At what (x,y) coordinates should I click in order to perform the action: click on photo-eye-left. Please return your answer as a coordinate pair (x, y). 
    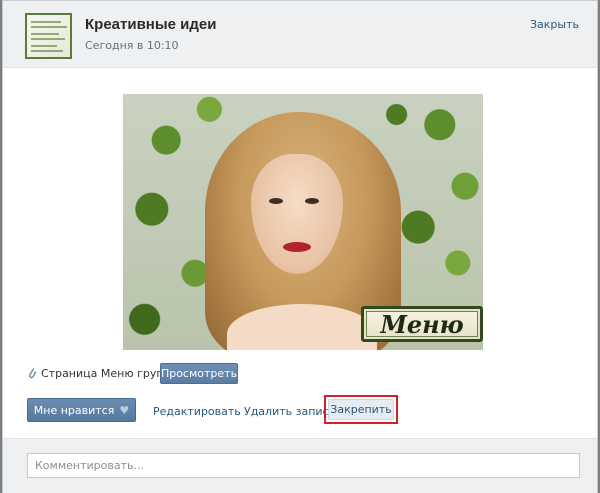
    Looking at the image, I should click on (276, 201).